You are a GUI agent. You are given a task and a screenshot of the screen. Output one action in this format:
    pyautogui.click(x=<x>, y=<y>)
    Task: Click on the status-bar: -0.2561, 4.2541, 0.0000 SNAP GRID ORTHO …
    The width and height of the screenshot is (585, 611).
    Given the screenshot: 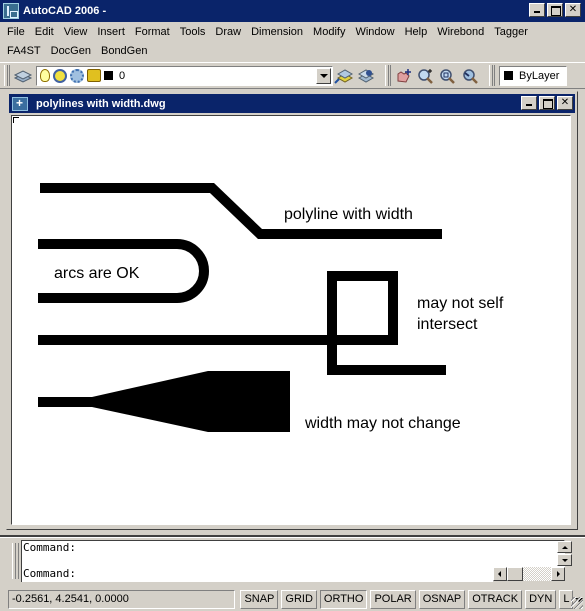 What is the action you would take?
    pyautogui.click(x=292, y=599)
    